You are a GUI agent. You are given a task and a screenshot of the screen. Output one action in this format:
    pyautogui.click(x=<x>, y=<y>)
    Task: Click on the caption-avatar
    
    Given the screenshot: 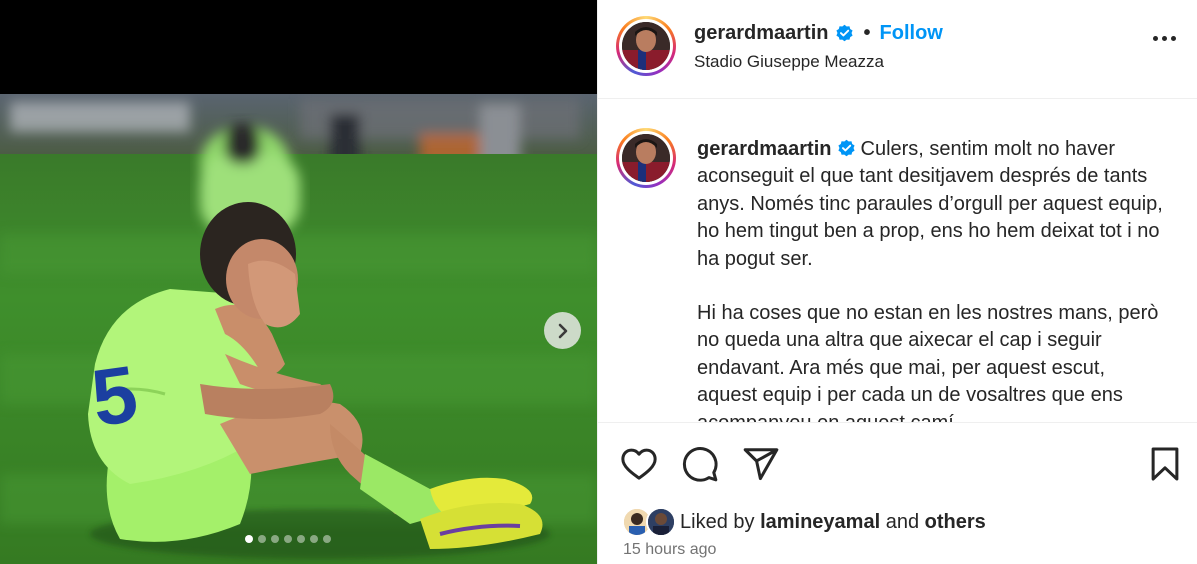 What is the action you would take?
    pyautogui.click(x=646, y=158)
    